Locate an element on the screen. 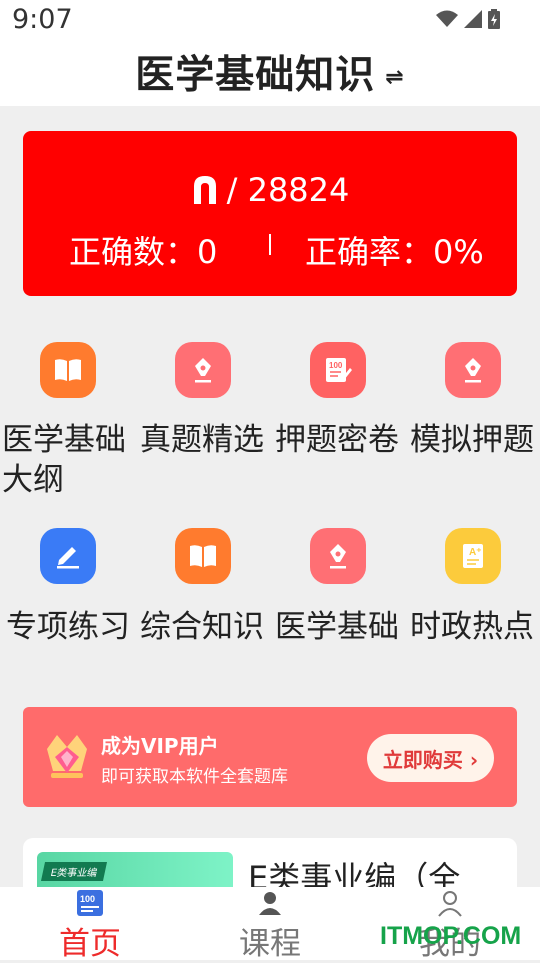 The width and height of the screenshot is (540, 963). stats-row: 正确数：0 正确率：0% is located at coordinates (270, 249).